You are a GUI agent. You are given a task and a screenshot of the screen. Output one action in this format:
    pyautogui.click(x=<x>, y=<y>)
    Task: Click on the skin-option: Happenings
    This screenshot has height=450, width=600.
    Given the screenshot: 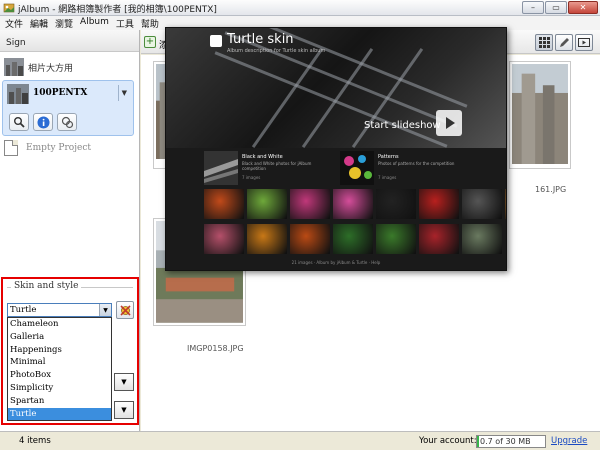 What is the action you would take?
    pyautogui.click(x=59, y=350)
    